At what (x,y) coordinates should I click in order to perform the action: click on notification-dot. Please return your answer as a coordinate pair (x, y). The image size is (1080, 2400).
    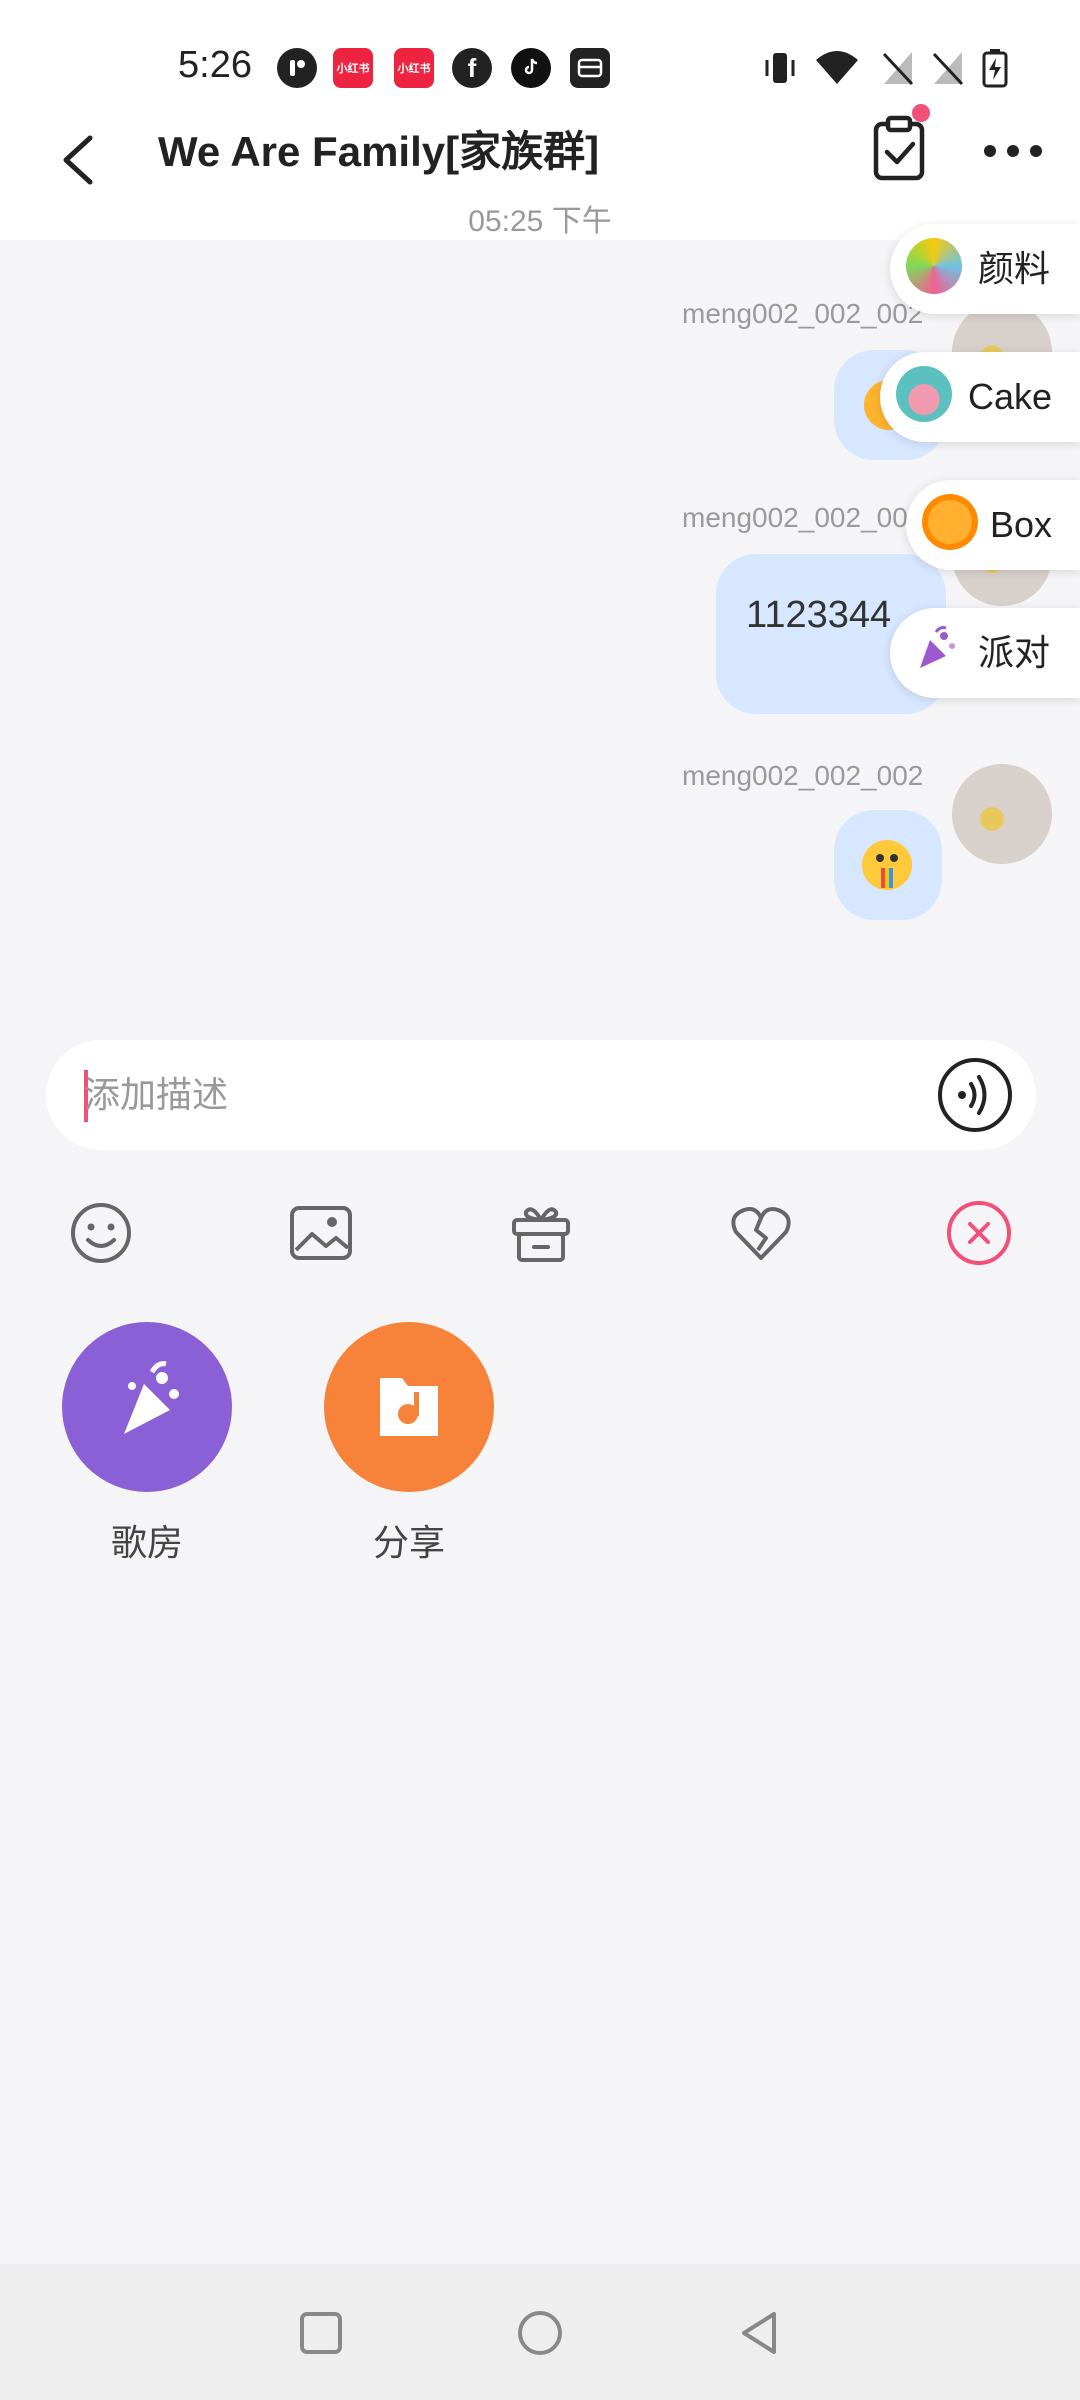
    Looking at the image, I should click on (921, 113).